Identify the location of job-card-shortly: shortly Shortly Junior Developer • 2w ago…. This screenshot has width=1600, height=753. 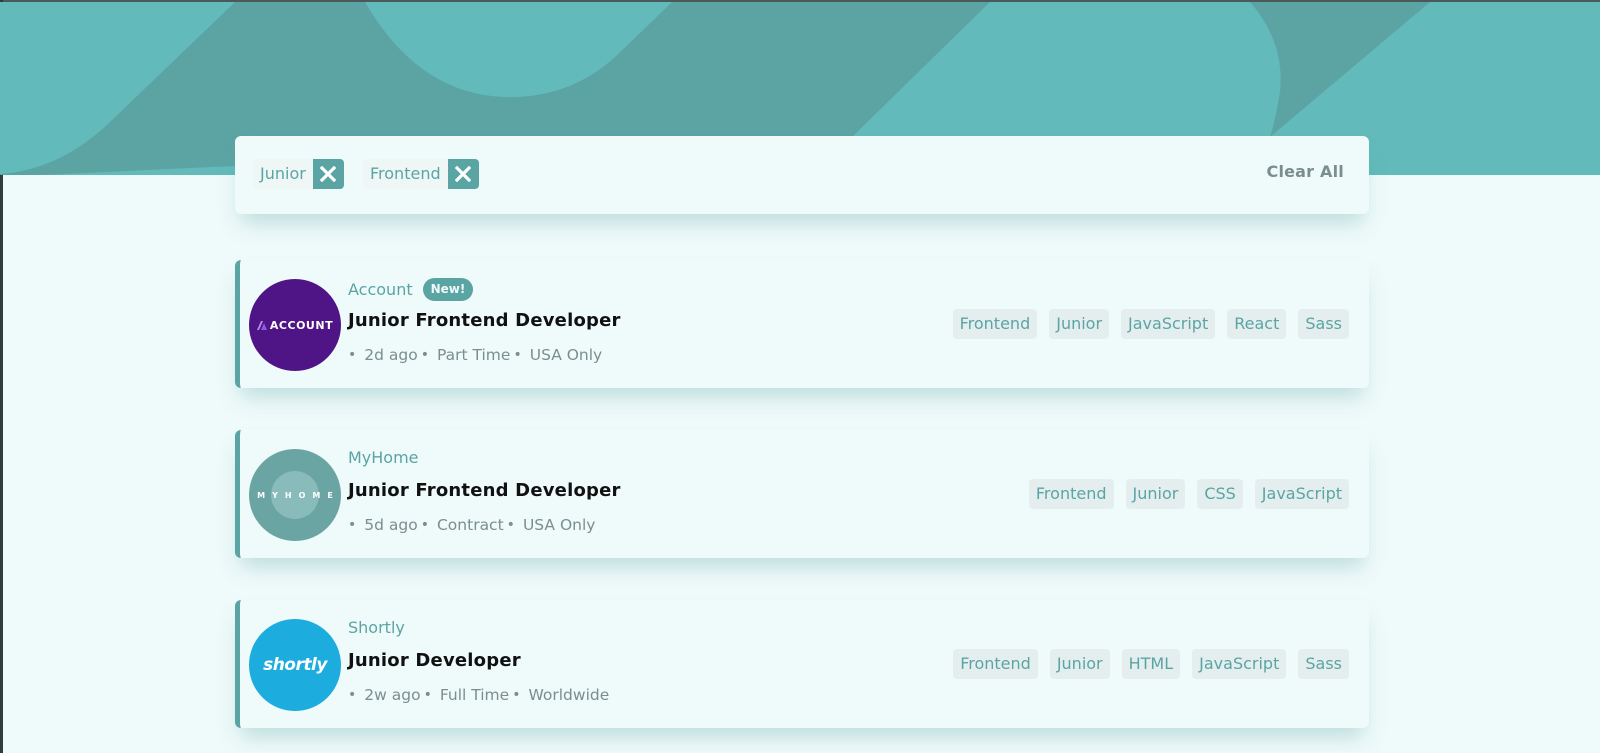
(802, 664).